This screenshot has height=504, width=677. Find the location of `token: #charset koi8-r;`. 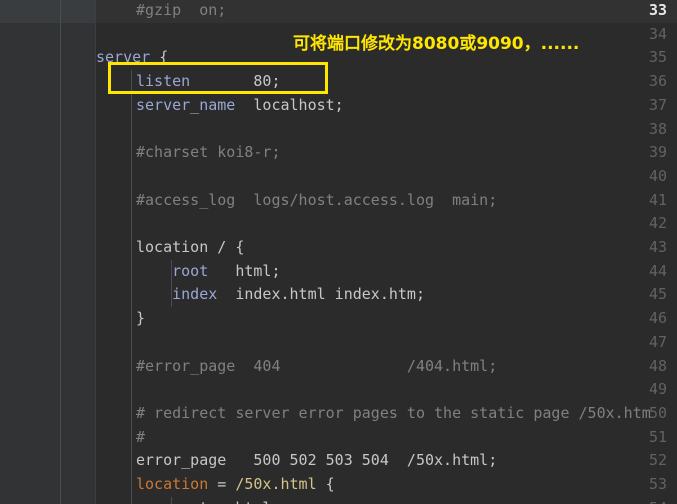

token: #charset koi8-r; is located at coordinates (208, 152).